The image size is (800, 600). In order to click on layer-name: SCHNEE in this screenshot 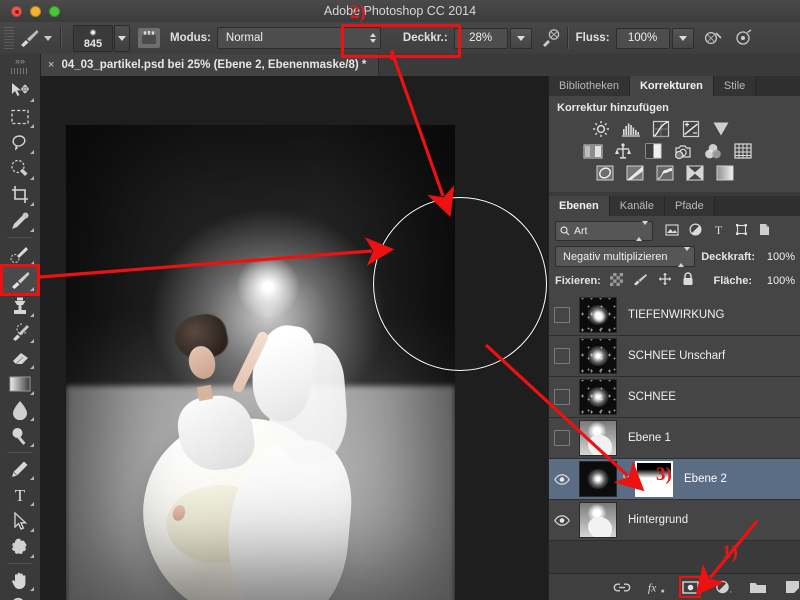, I will do `click(652, 397)`.